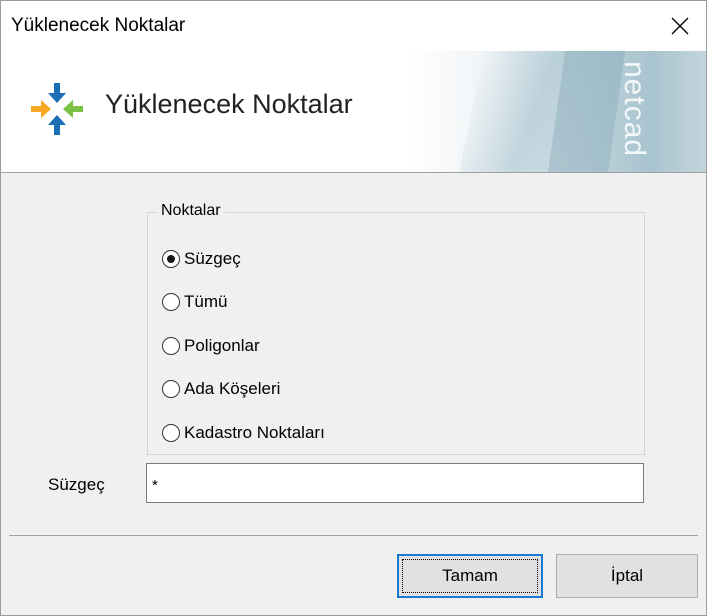 Image resolution: width=707 pixels, height=616 pixels. Describe the element at coordinates (206, 301) in the screenshot. I see `radio-label: Tümü` at that location.